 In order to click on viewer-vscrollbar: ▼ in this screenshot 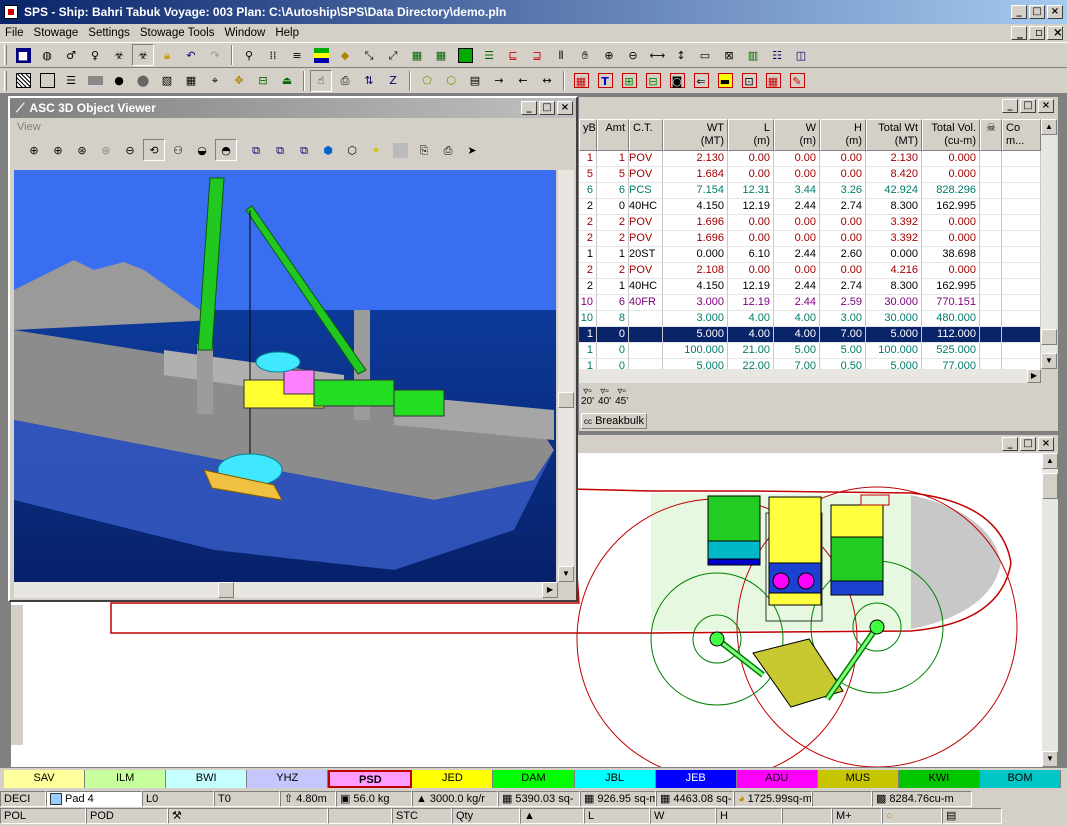, I will do `click(566, 376)`.